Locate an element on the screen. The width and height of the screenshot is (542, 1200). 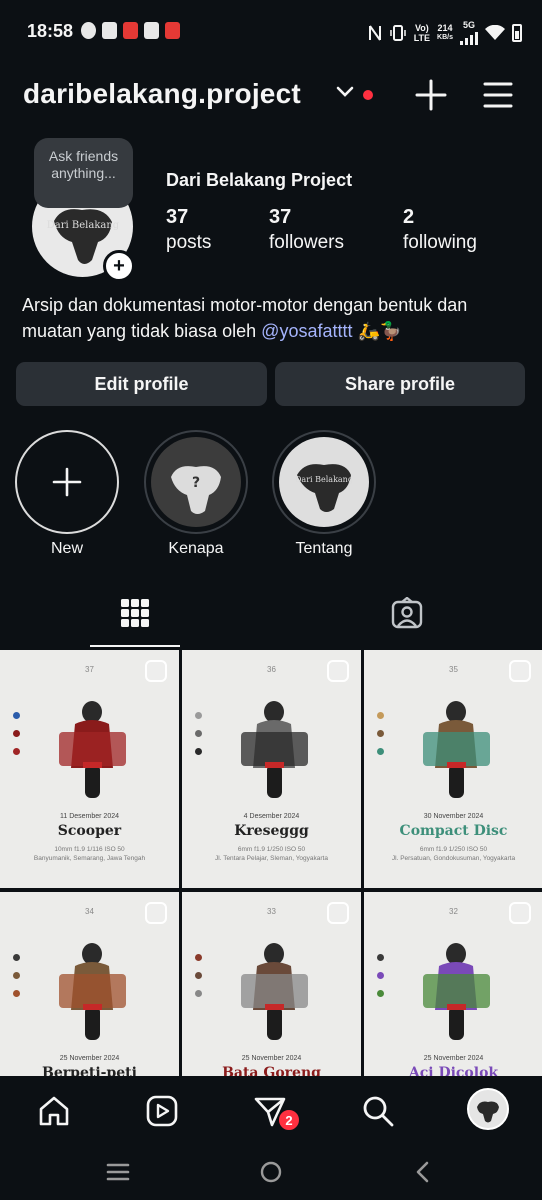
tab-tagged is located at coordinates (407, 613).